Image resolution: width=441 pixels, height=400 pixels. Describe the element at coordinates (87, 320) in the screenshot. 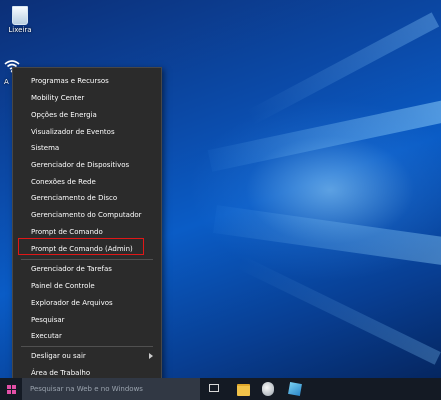

I see `menu-item-search: Pesquisar` at that location.